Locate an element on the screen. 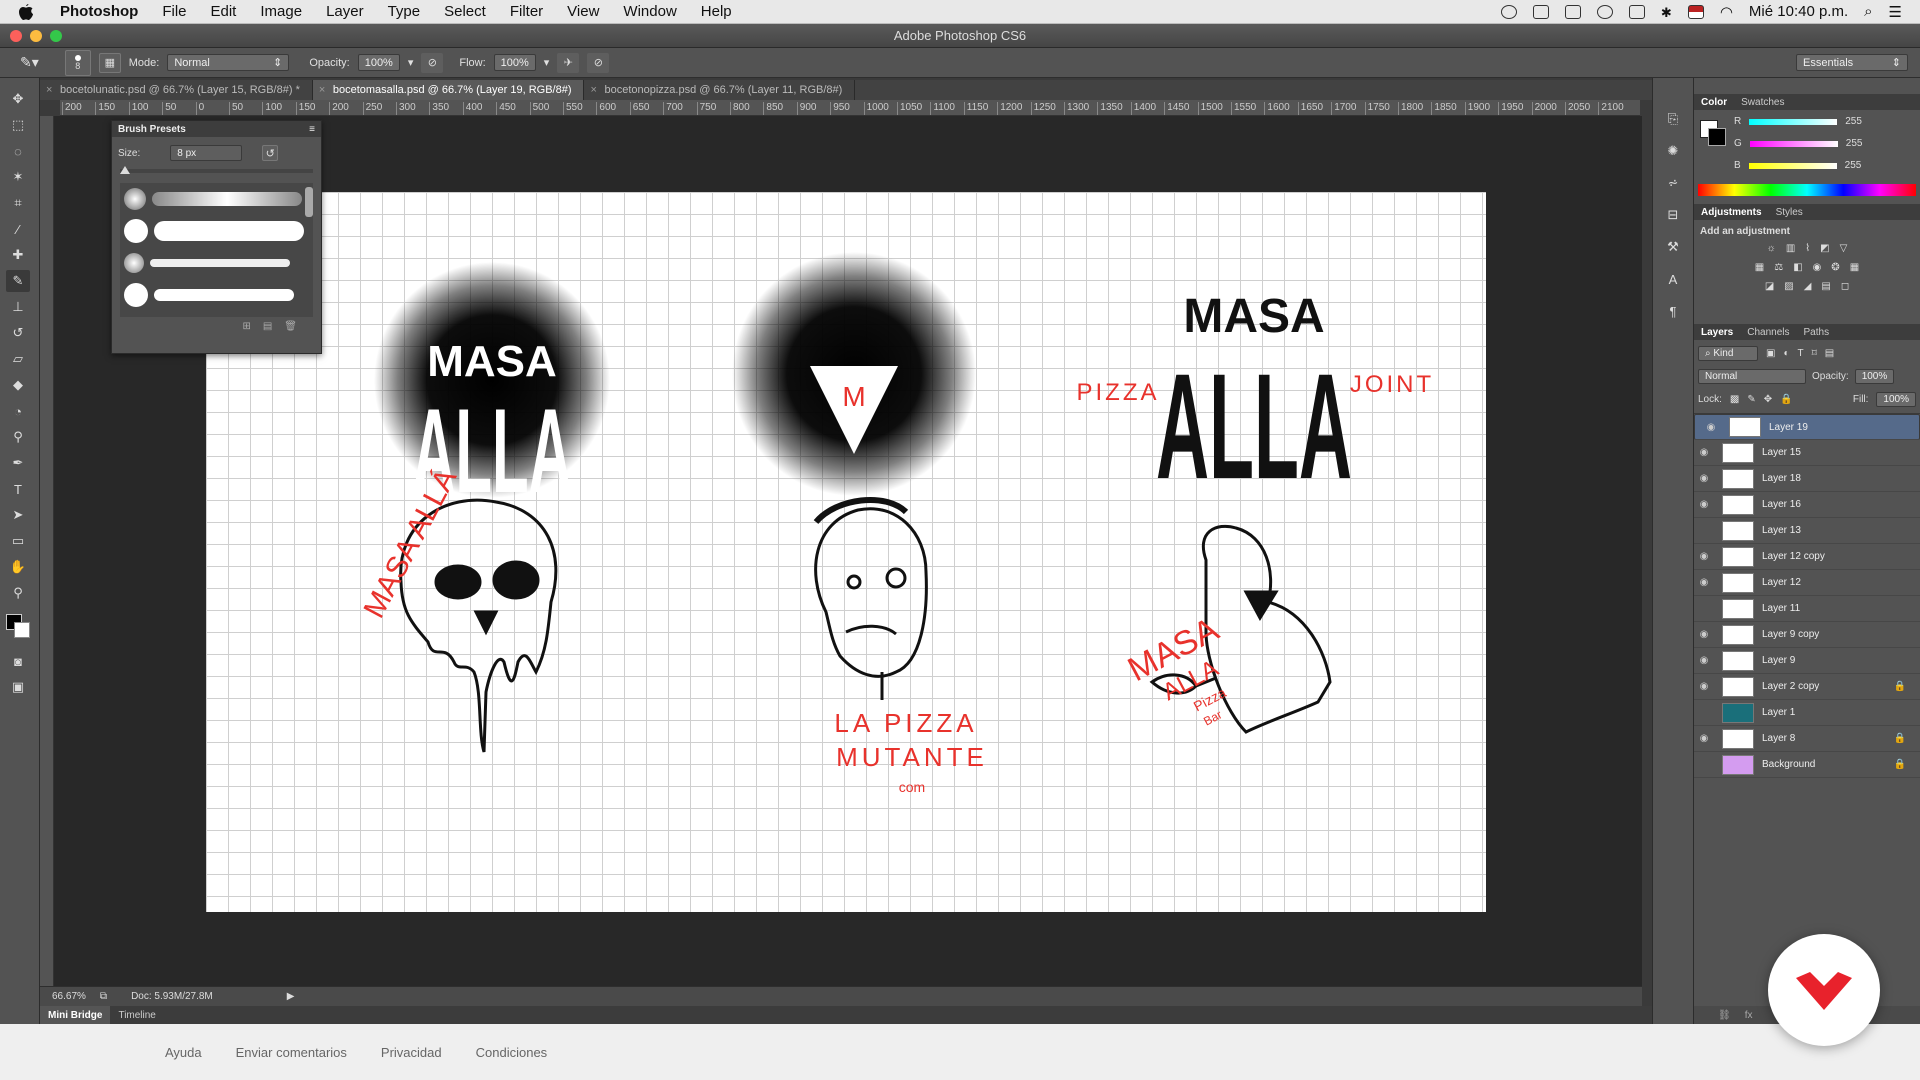 The image size is (1920, 1080). dodge-tool-icon: ⚲ is located at coordinates (18, 437).